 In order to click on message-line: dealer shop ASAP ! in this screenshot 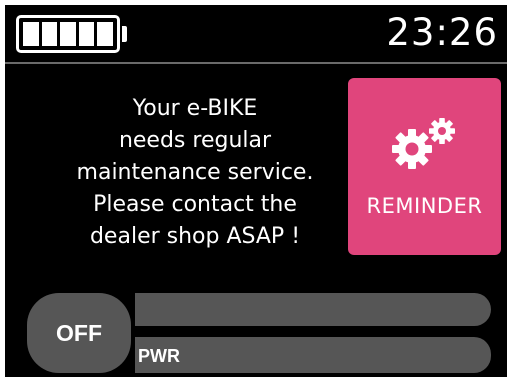, I will do `click(195, 236)`.